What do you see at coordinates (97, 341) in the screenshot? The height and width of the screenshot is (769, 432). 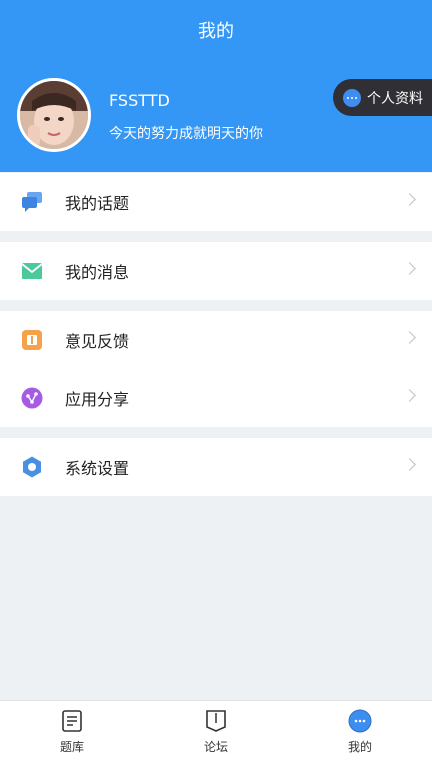 I see `menu-item-label: 意见反馈` at bounding box center [97, 341].